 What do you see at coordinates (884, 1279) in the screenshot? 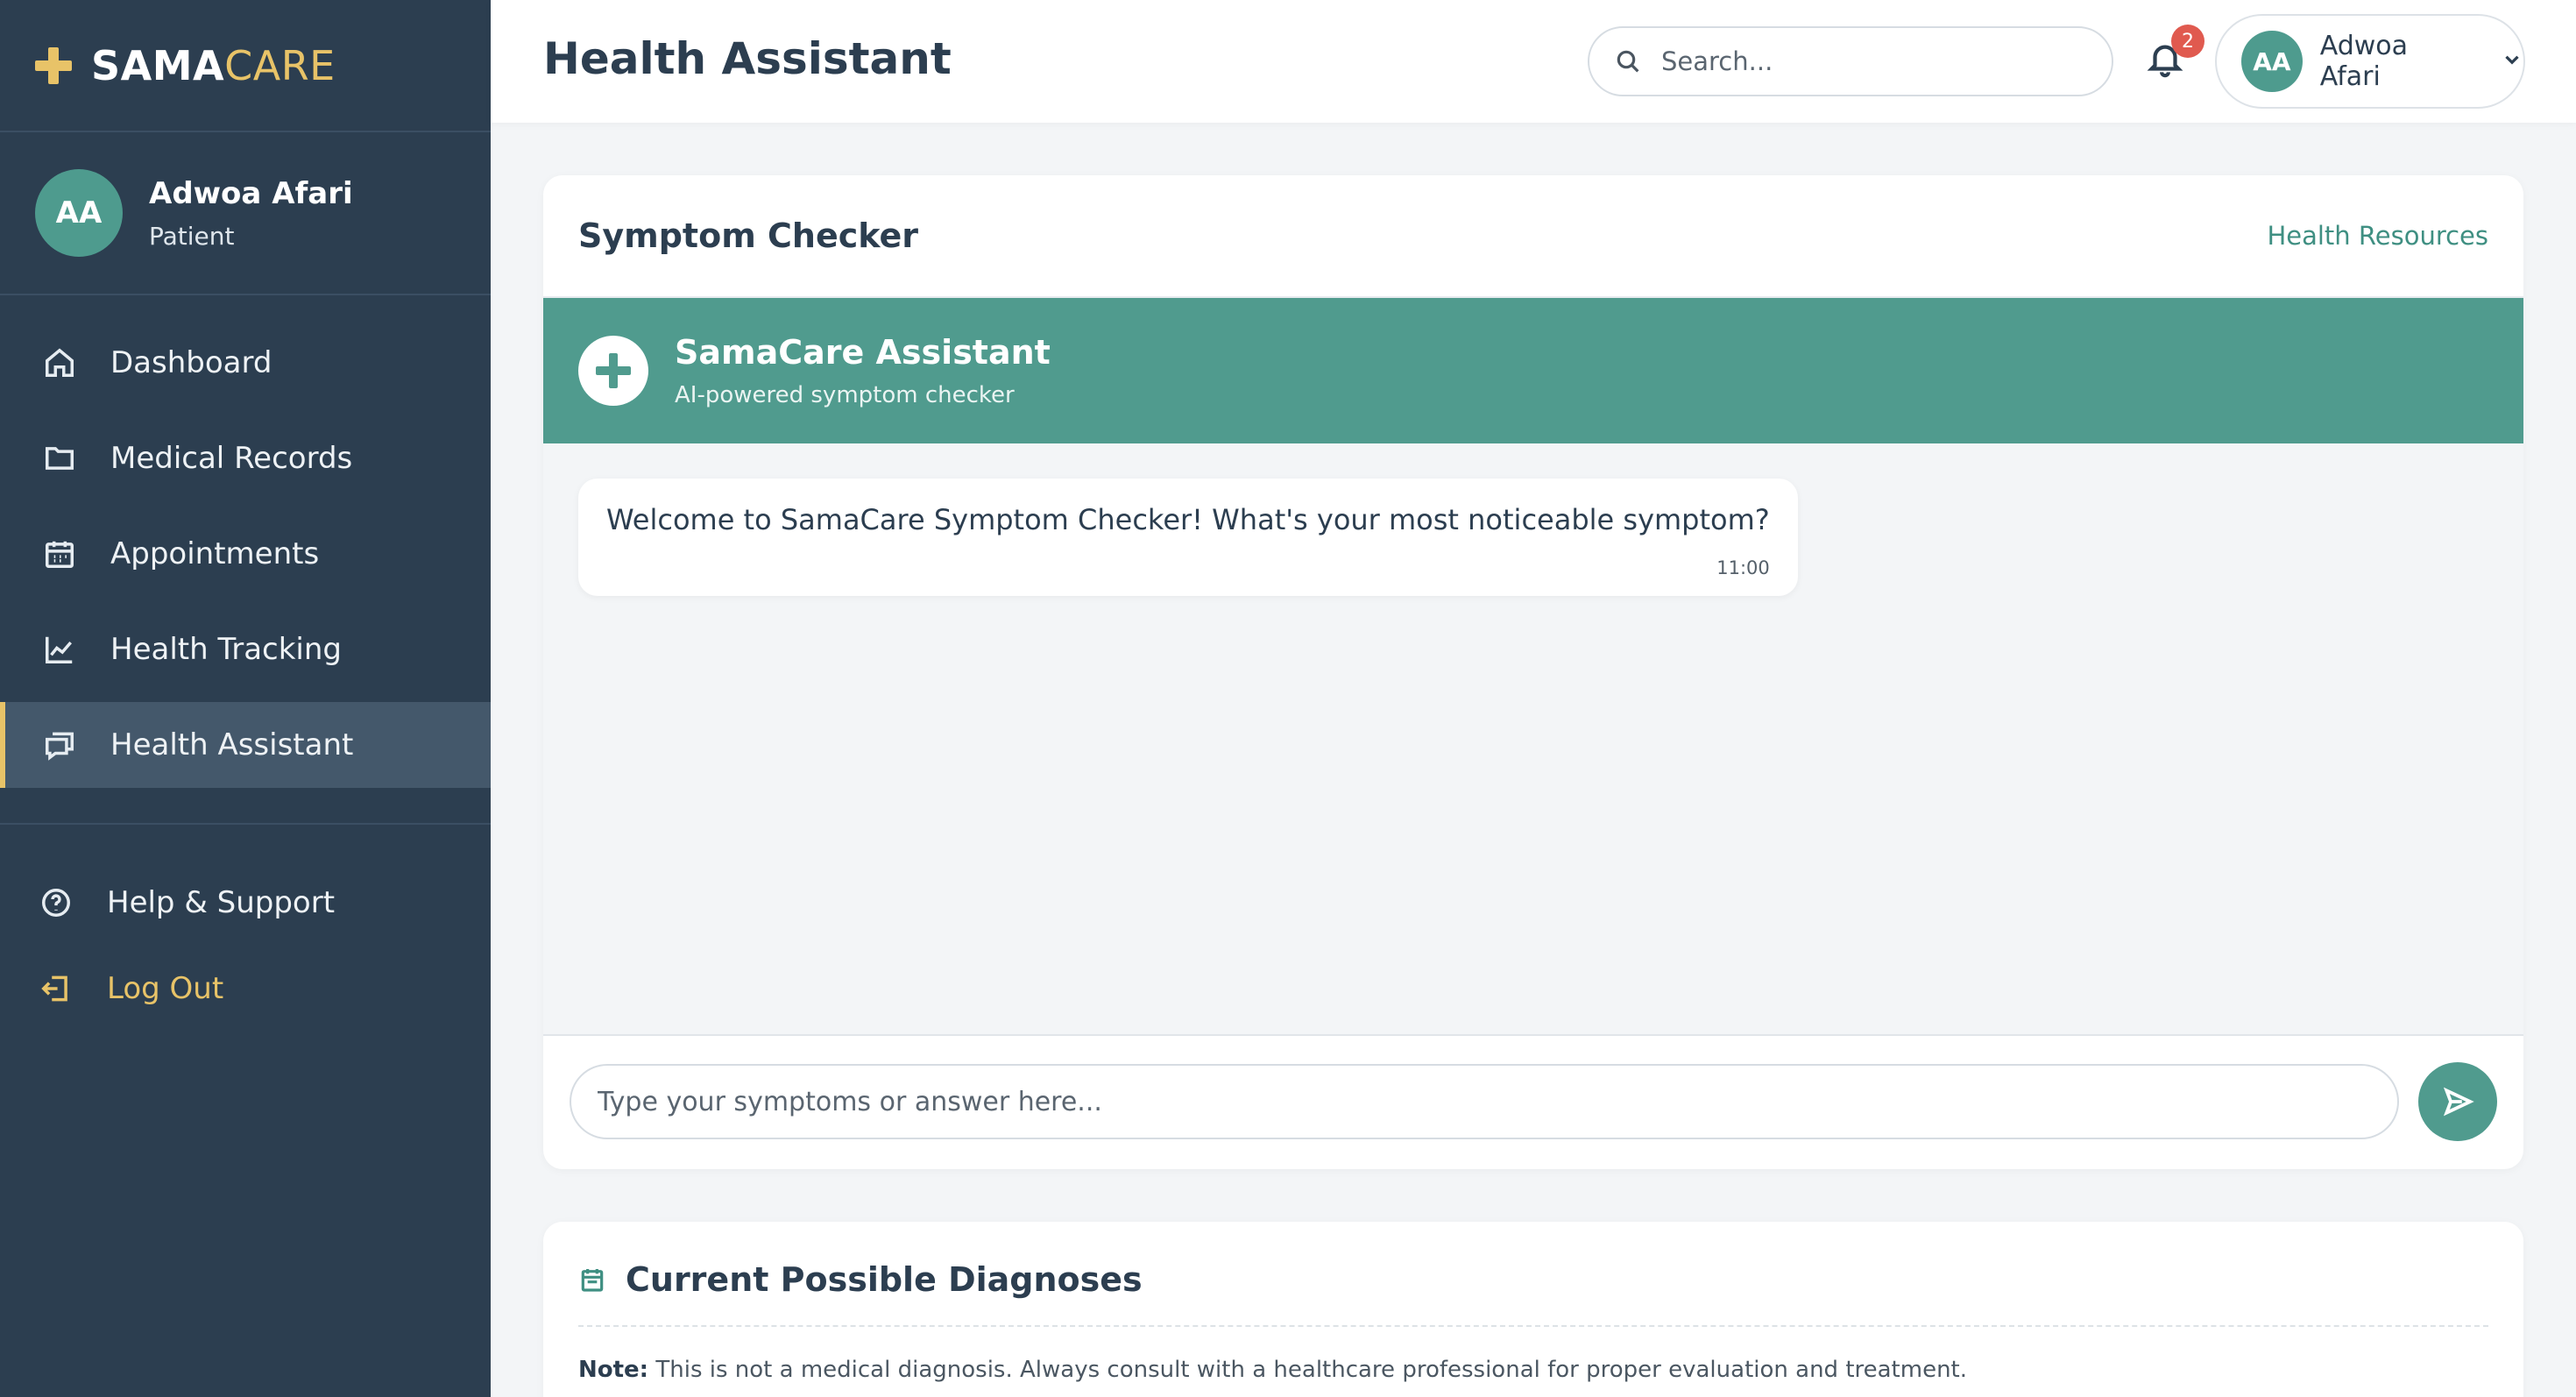
I see `diagnoses-title: Current Possible Diagnoses` at bounding box center [884, 1279].